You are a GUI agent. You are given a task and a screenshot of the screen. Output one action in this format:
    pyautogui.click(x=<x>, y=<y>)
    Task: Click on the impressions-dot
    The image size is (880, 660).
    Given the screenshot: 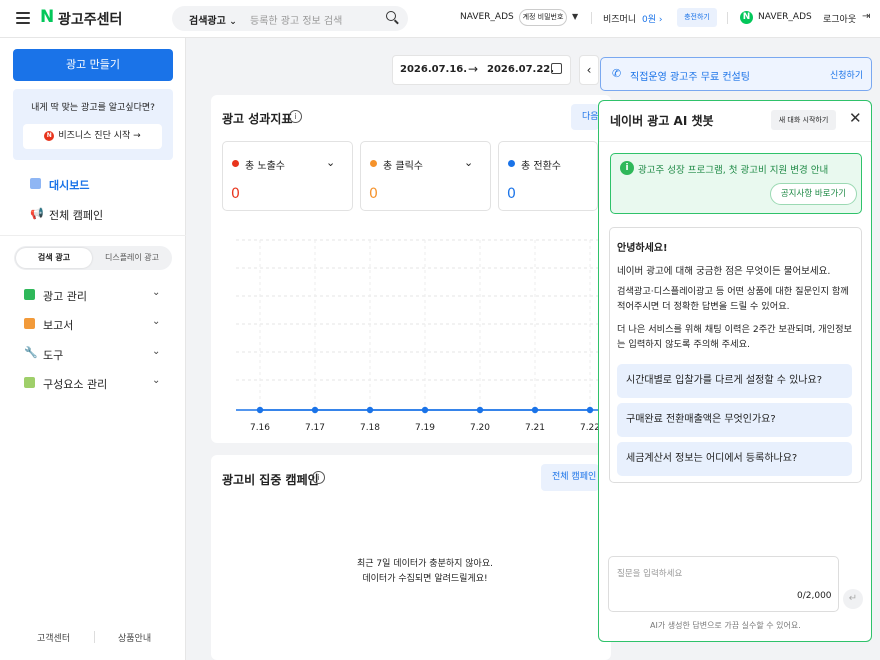 What is the action you would take?
    pyautogui.click(x=235, y=163)
    